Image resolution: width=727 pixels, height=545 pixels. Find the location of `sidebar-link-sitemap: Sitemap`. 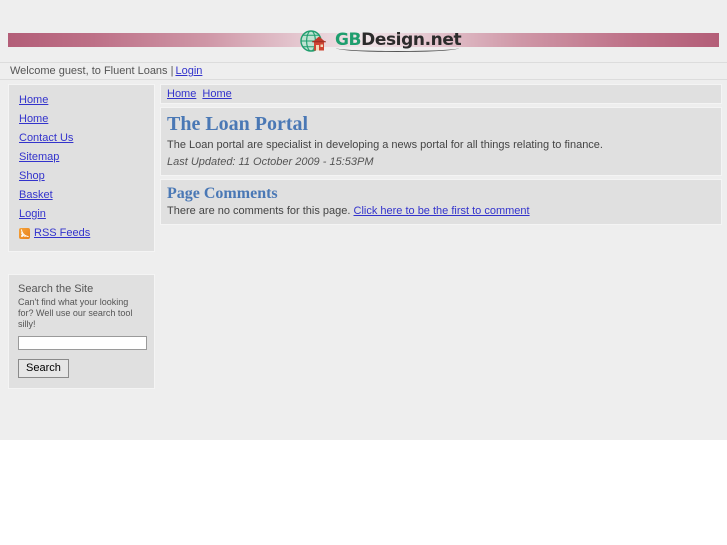

sidebar-link-sitemap: Sitemap is located at coordinates (39, 157).